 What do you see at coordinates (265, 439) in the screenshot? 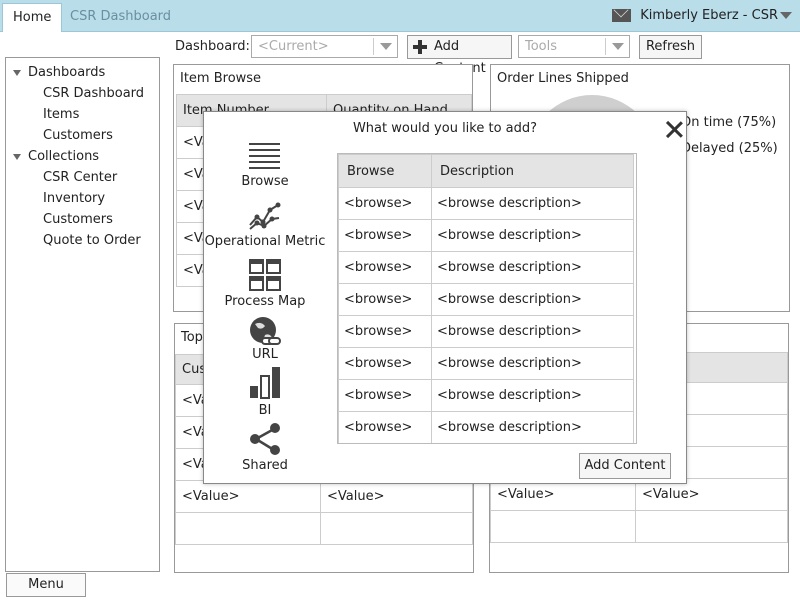
I see `share-icon` at bounding box center [265, 439].